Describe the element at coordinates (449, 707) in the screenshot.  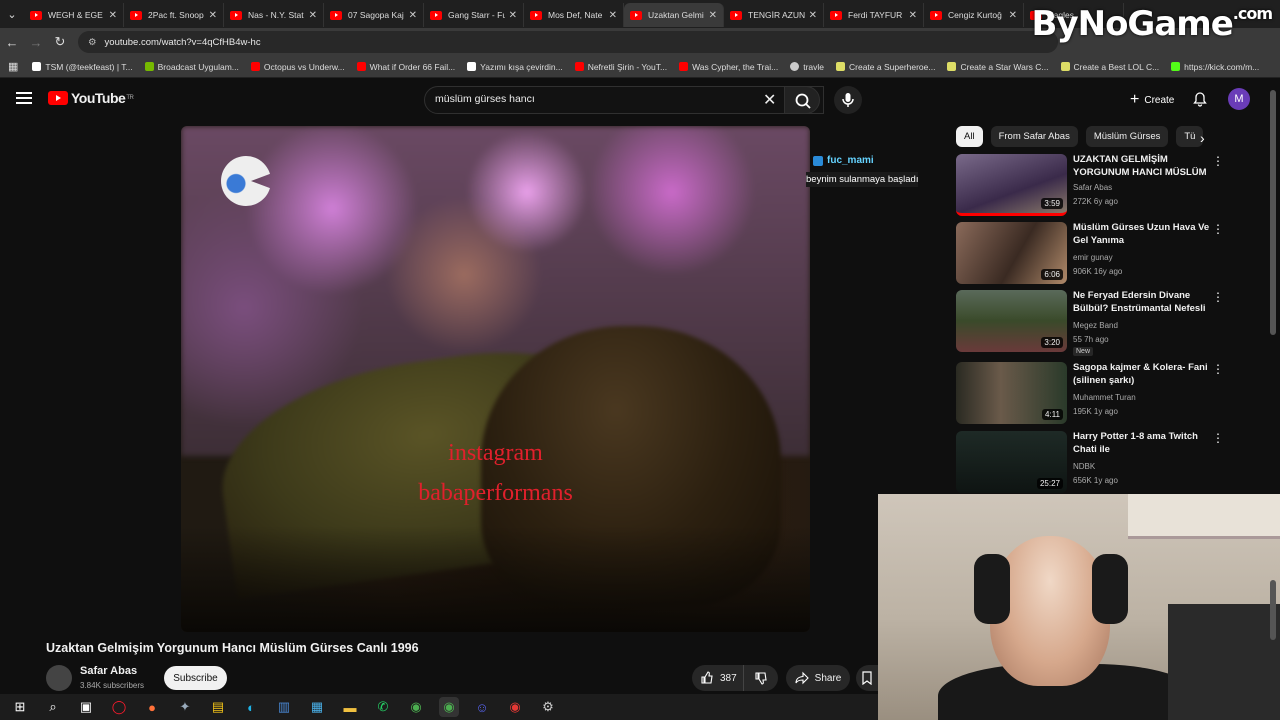
I see `chrome-active-icon: ◉` at that location.